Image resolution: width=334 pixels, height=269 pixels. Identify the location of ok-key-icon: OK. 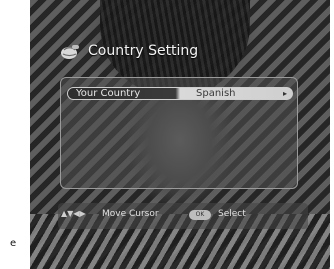
(200, 215).